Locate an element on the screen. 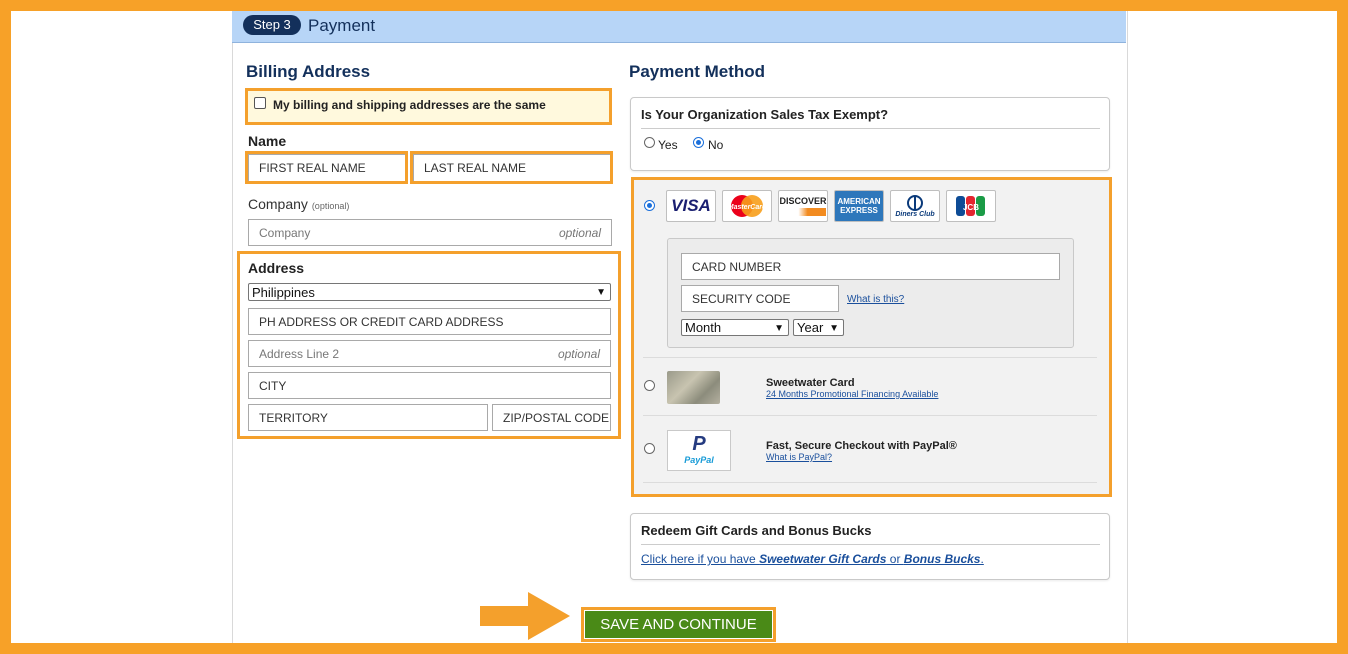 The image size is (1348, 654). mastercard-icon: MasterCard is located at coordinates (747, 206).